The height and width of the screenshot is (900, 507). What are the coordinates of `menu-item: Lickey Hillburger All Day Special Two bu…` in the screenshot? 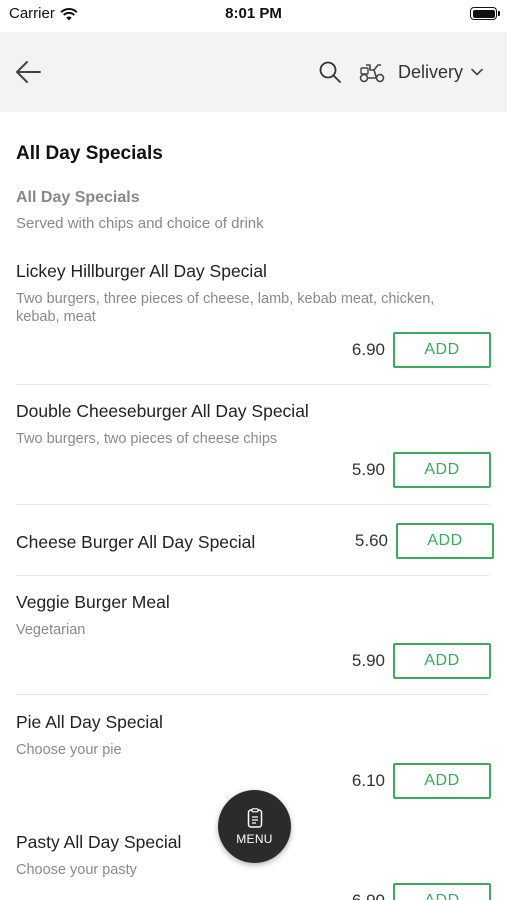 It's located at (253, 314).